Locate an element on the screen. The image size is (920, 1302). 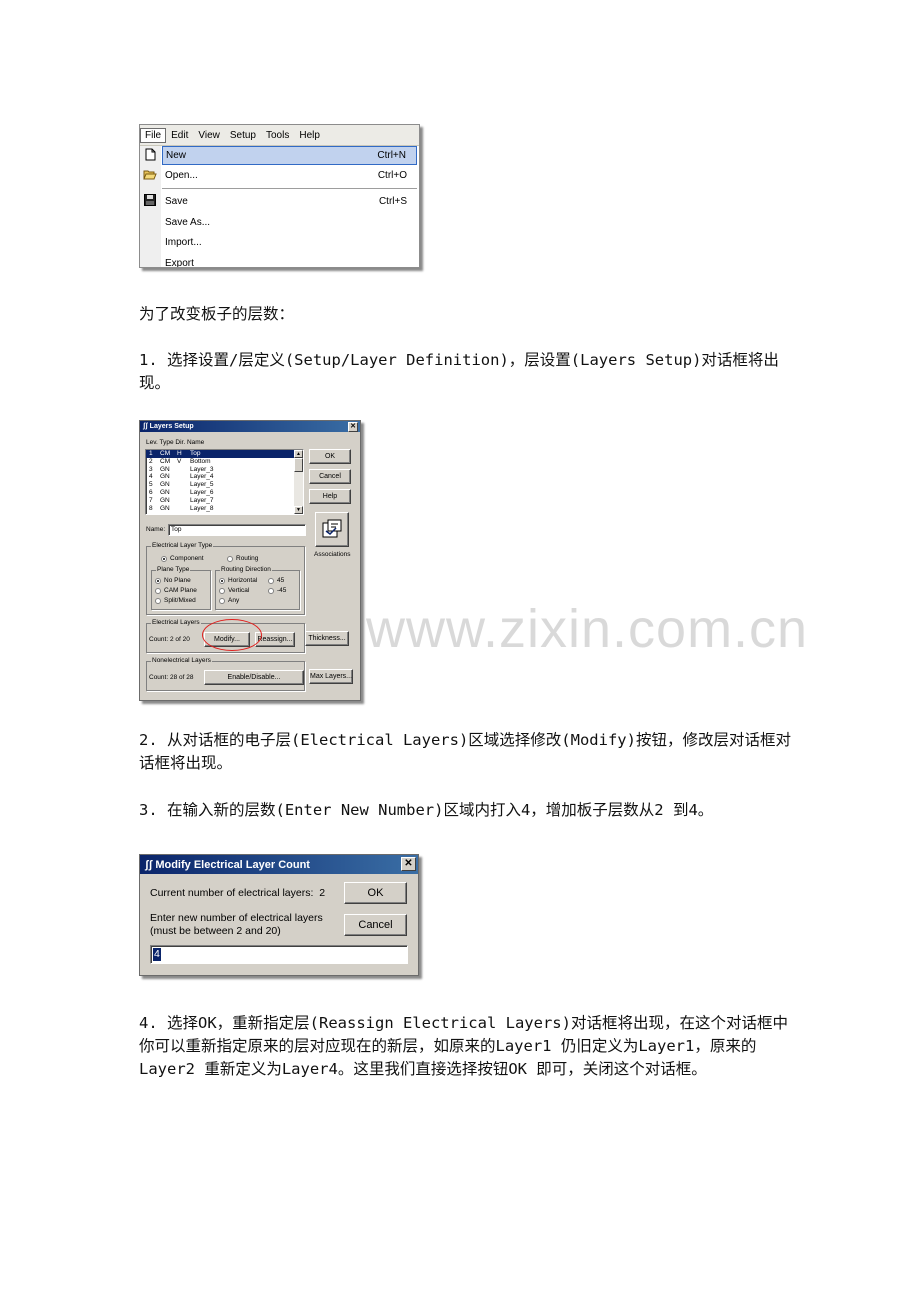
app-logo-icon: ʃʃ is located at coordinates (149, 864).